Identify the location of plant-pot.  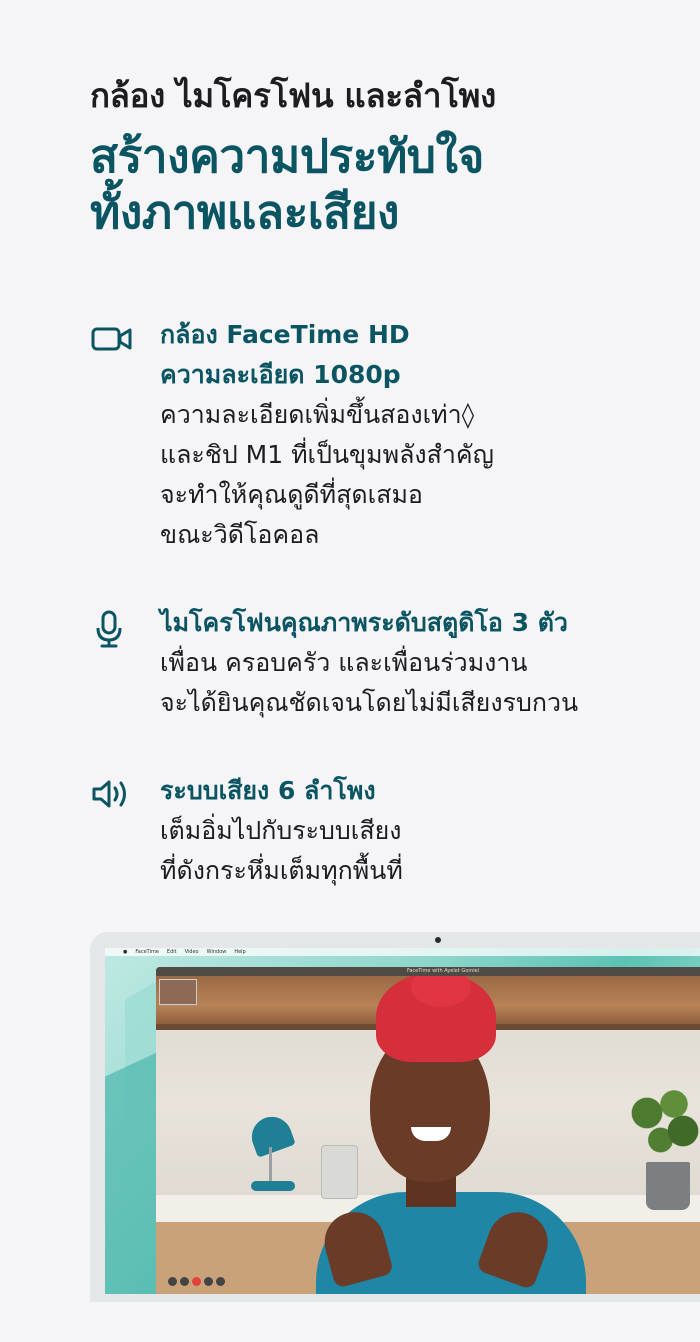
(668, 1186).